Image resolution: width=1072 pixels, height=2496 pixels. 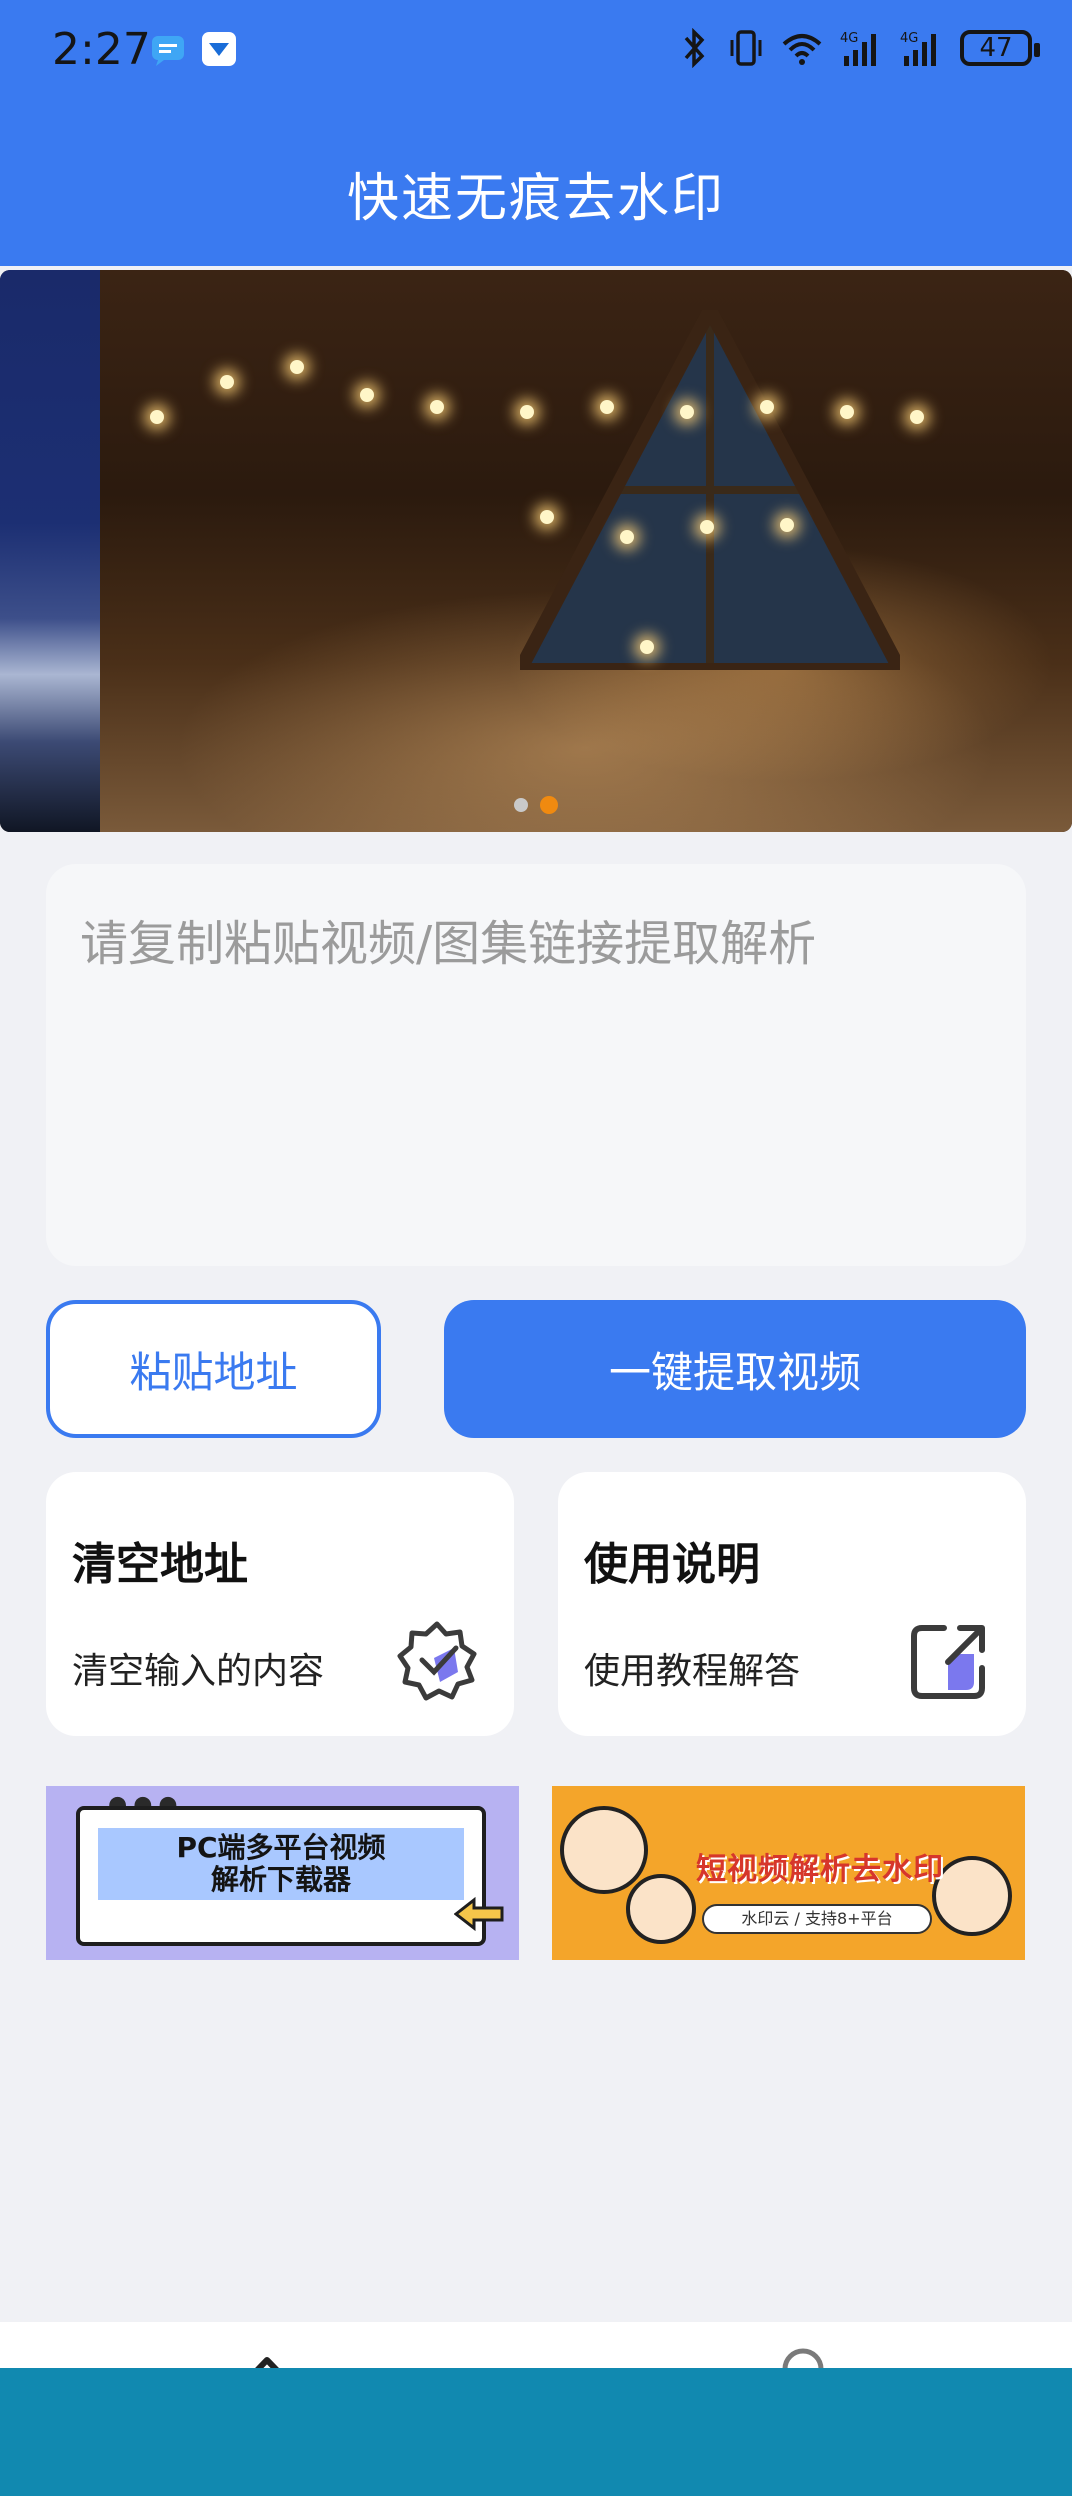 I want to click on bluetooth-icon, so click(x=694, y=48).